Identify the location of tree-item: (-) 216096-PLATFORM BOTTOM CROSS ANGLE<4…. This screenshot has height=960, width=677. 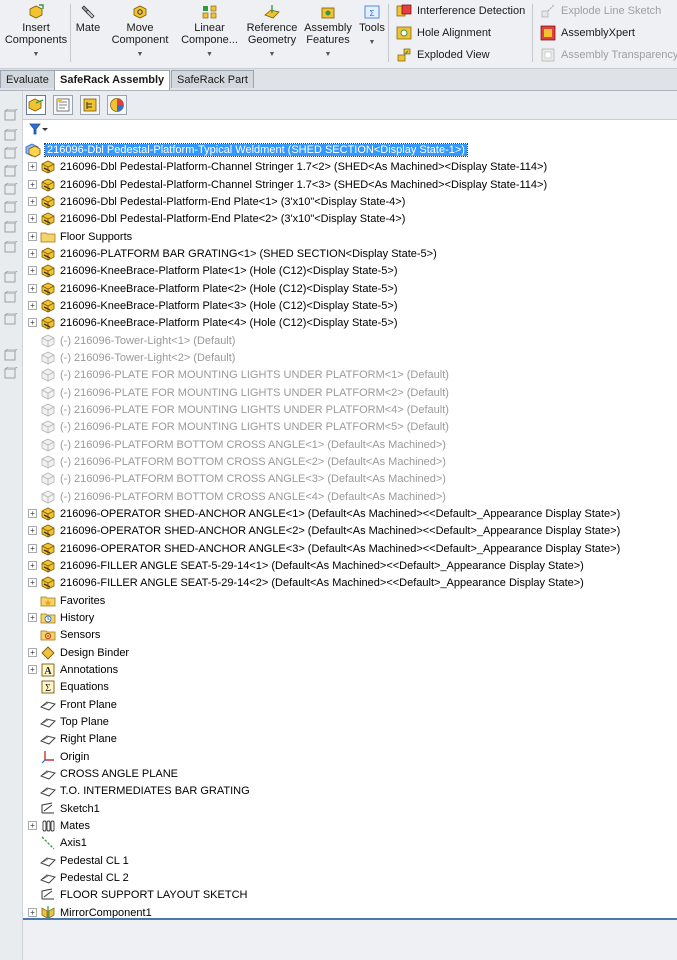
(350, 496).